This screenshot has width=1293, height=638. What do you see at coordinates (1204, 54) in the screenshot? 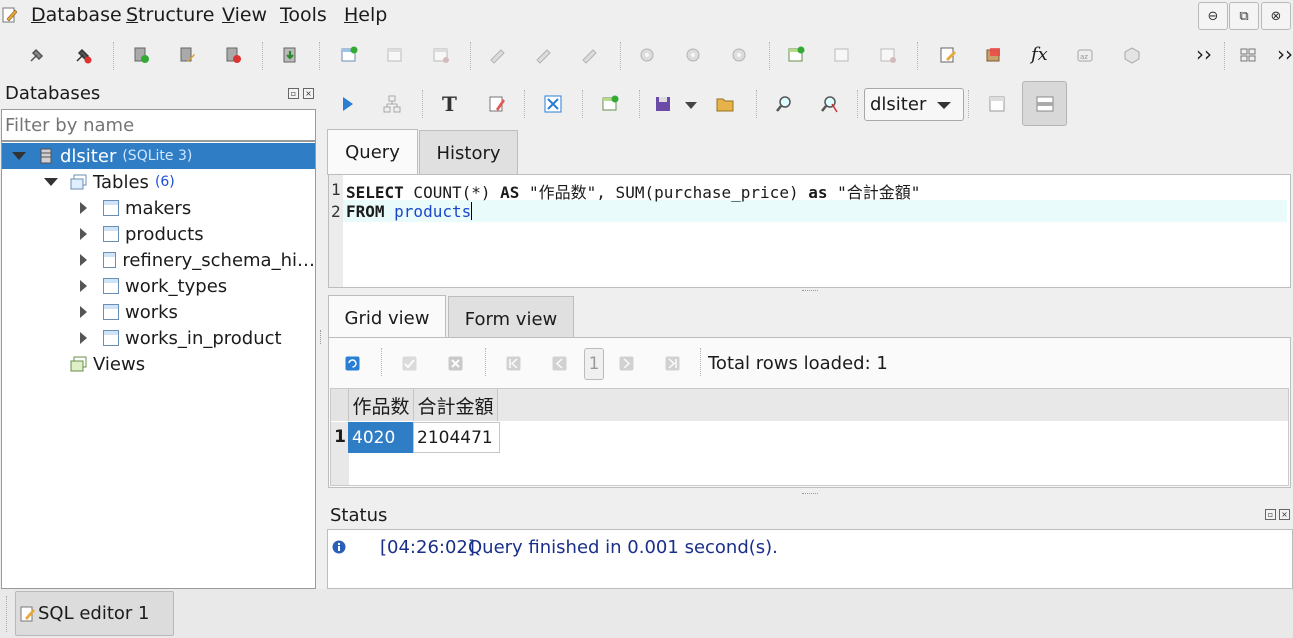
I see `more-toolbar-button: ››` at bounding box center [1204, 54].